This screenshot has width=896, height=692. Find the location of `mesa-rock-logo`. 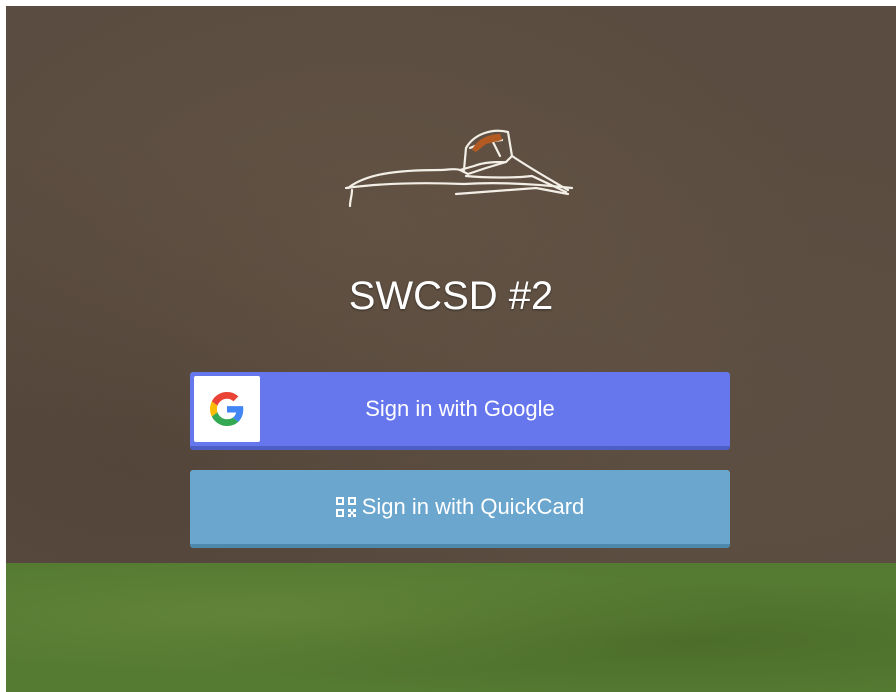

mesa-rock-logo is located at coordinates (459, 168).